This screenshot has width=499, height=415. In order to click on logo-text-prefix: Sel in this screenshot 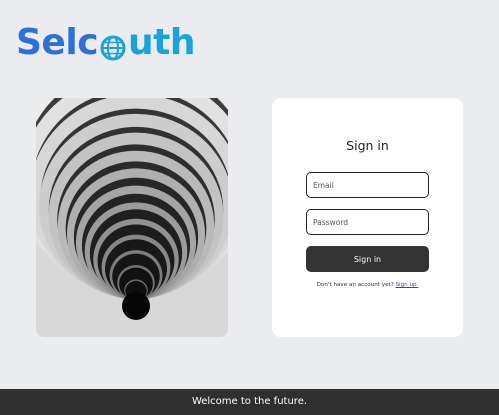, I will do `click(47, 42)`.